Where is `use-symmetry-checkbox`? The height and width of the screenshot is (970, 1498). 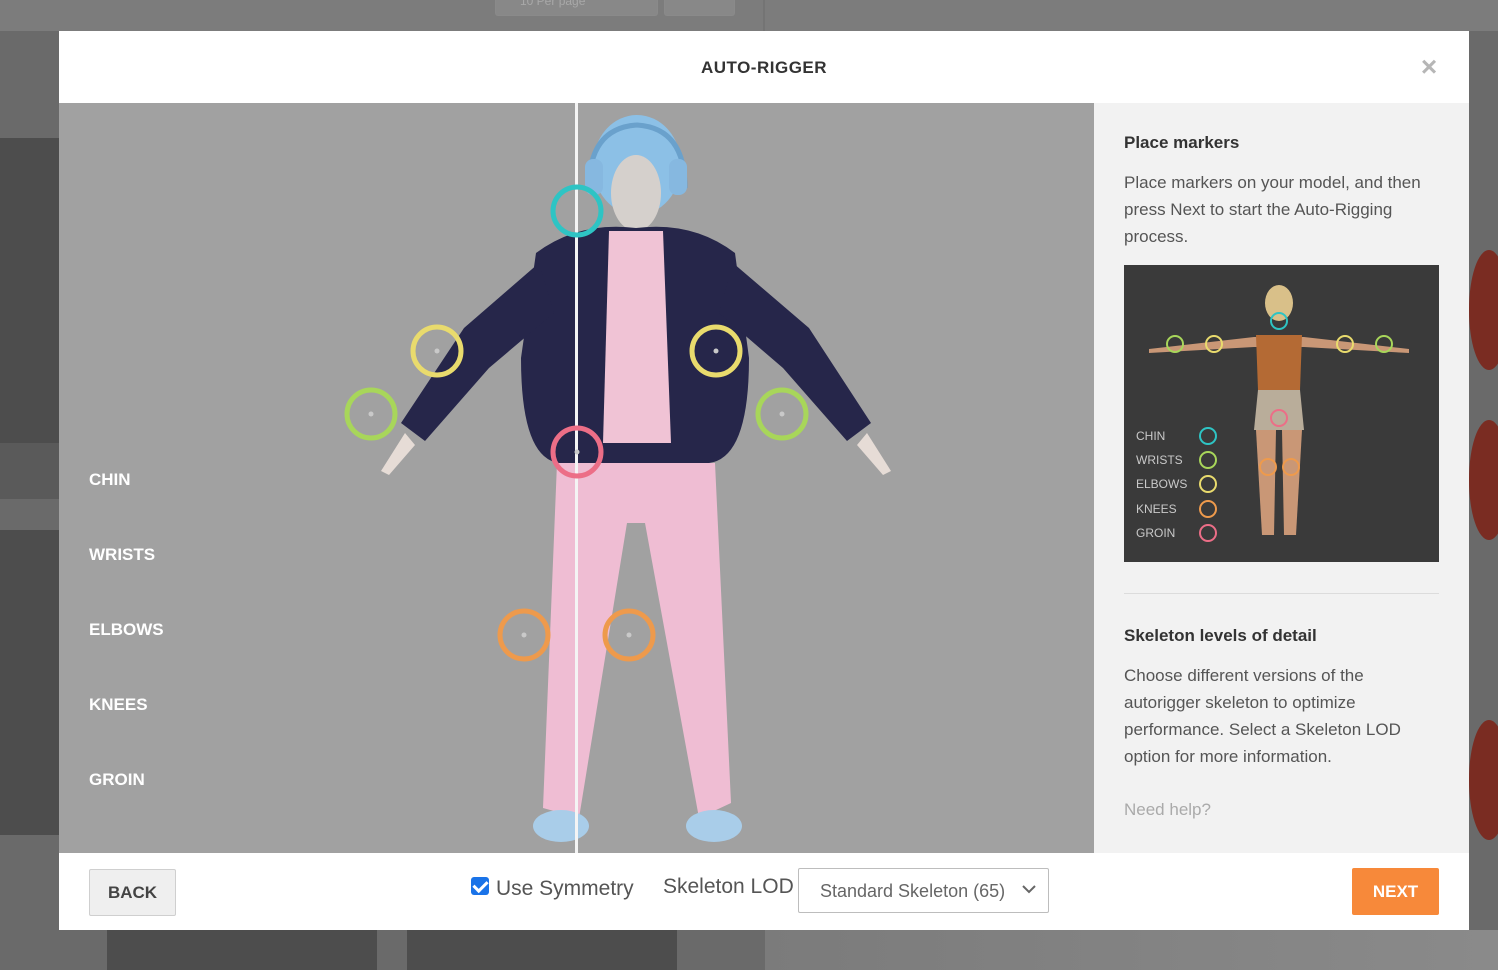 use-symmetry-checkbox is located at coordinates (480, 886).